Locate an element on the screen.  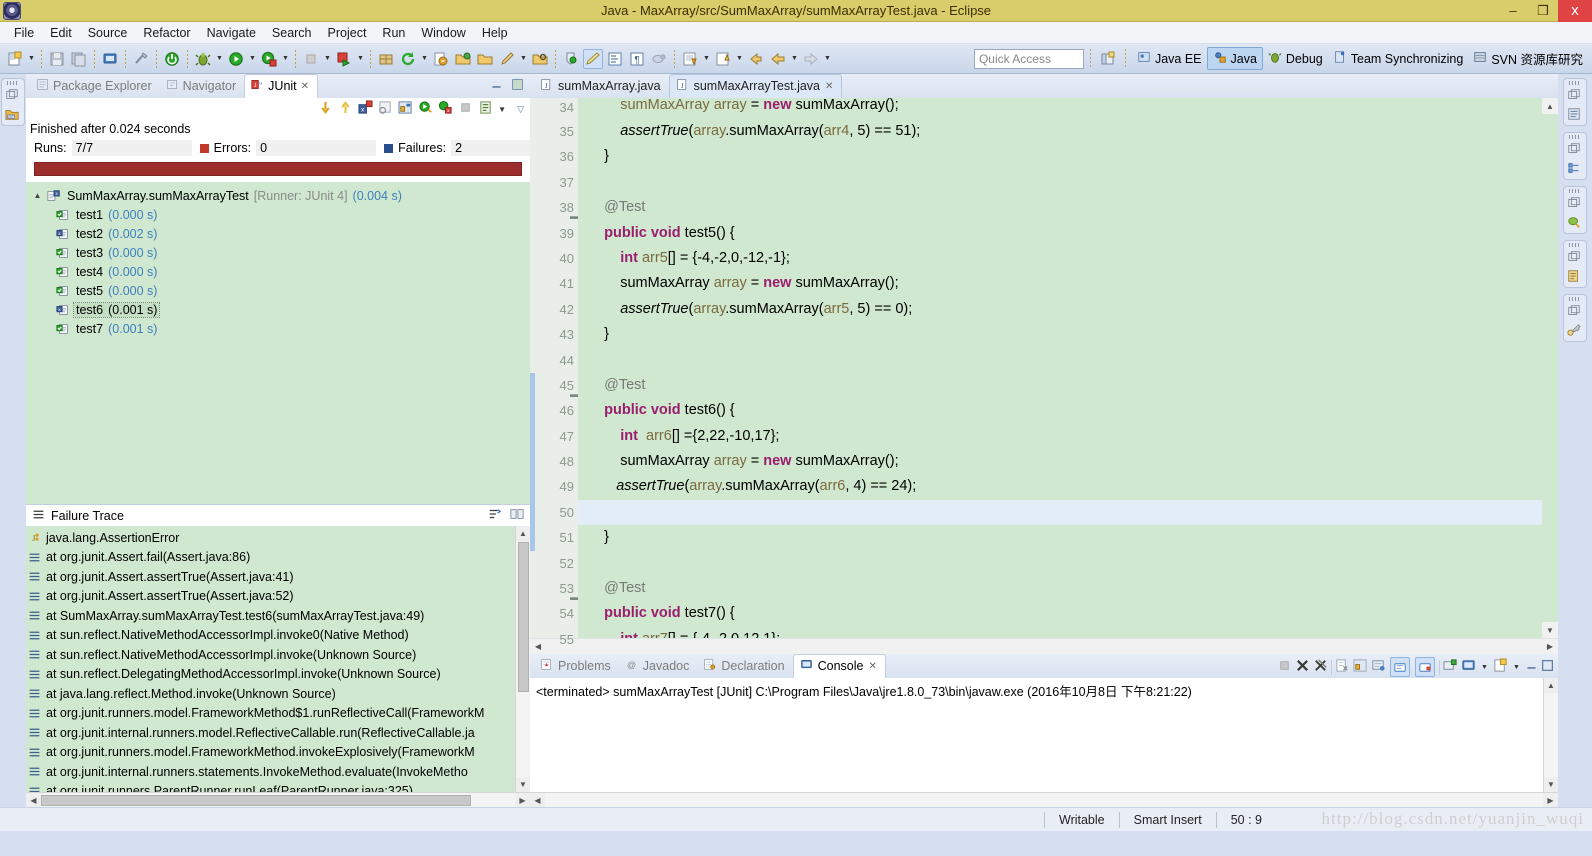
fastview-group-git: GIT is located at coordinates (13, 102).